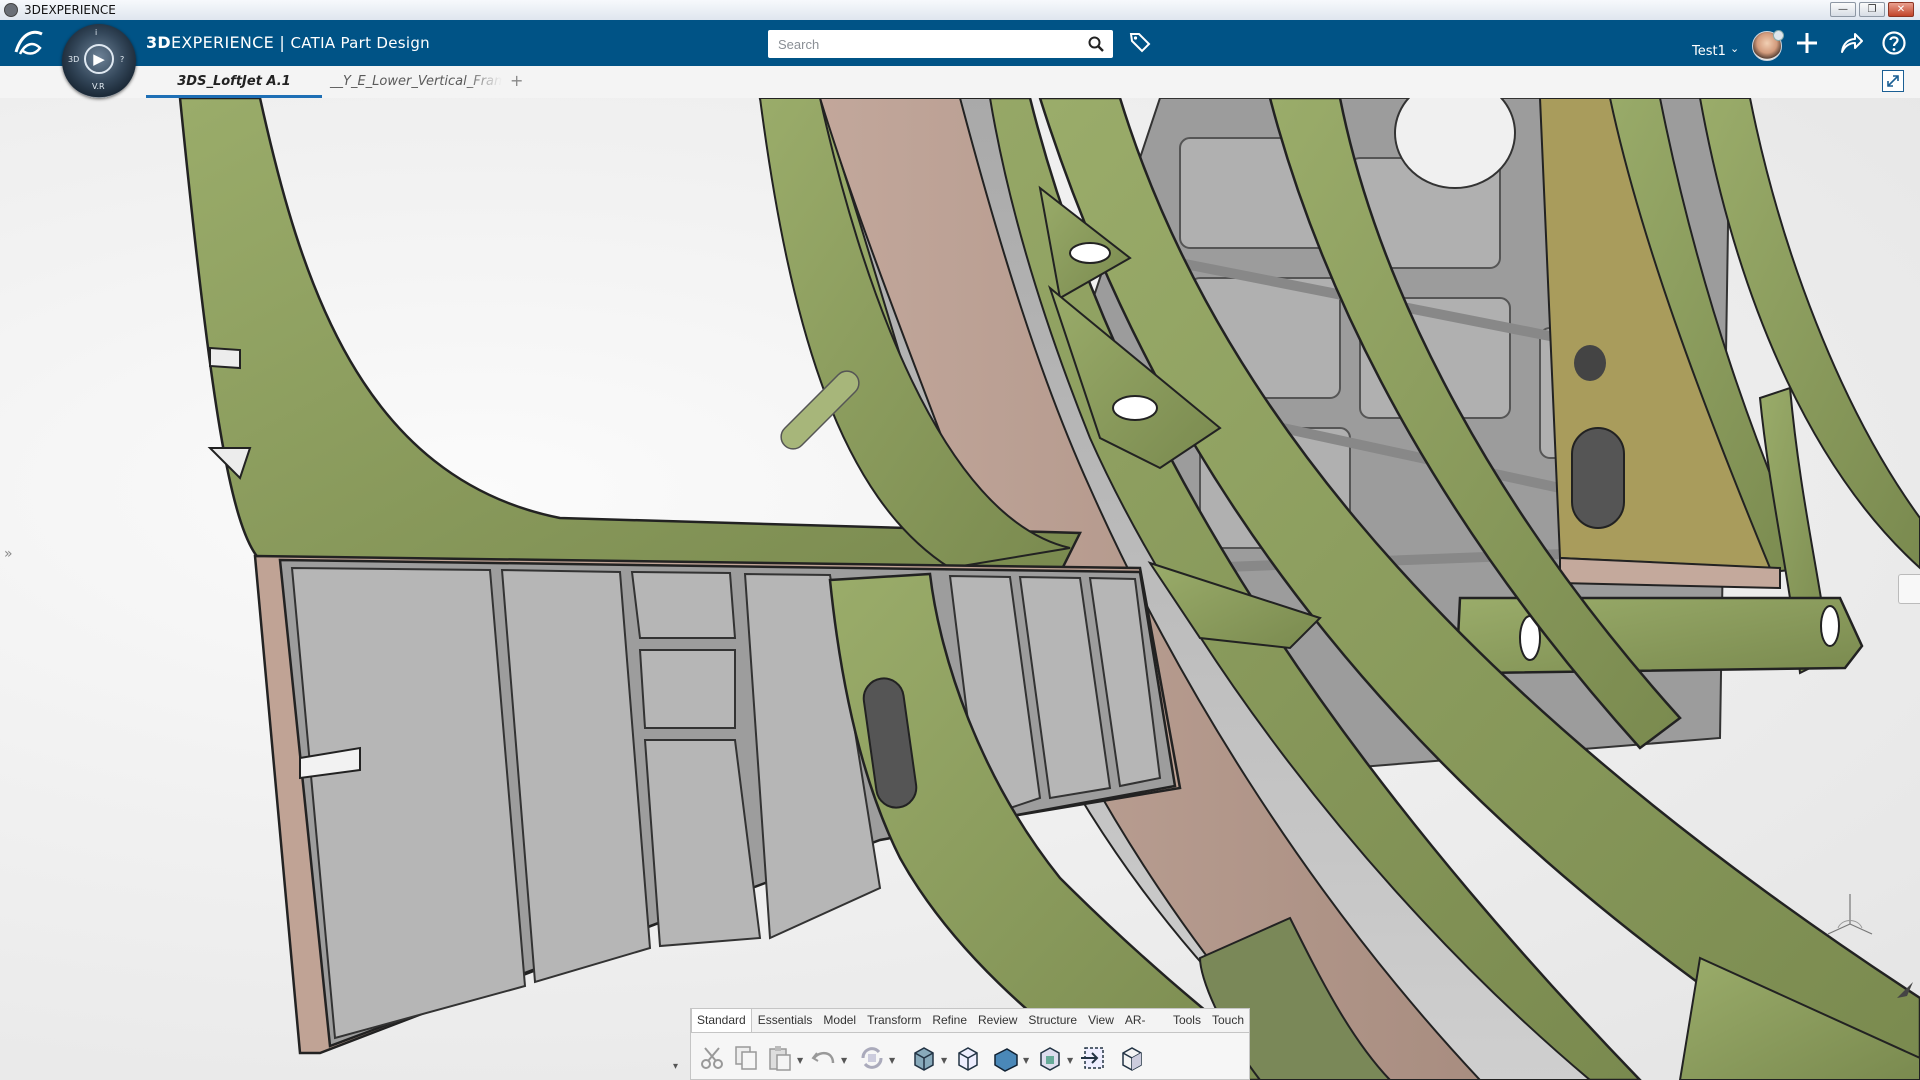 The image size is (1920, 1080). What do you see at coordinates (70, 10) in the screenshot?
I see `window-title: 3DEXPERIENCE` at bounding box center [70, 10].